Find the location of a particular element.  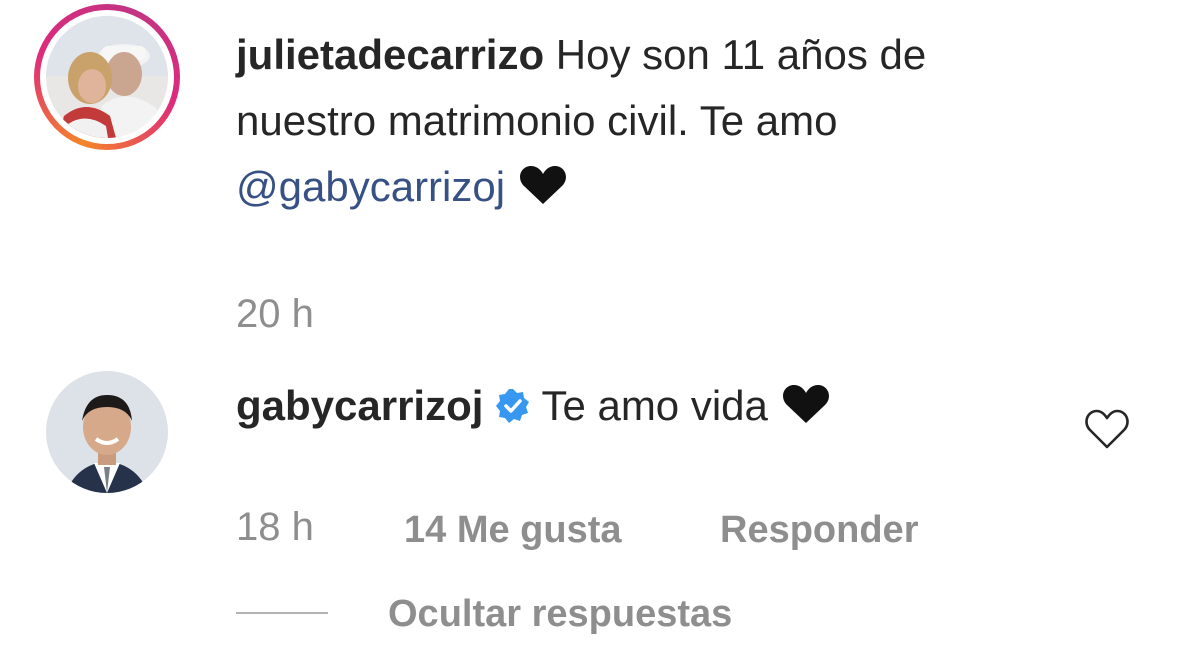

comment-timestamp: 18 h is located at coordinates (275, 527).